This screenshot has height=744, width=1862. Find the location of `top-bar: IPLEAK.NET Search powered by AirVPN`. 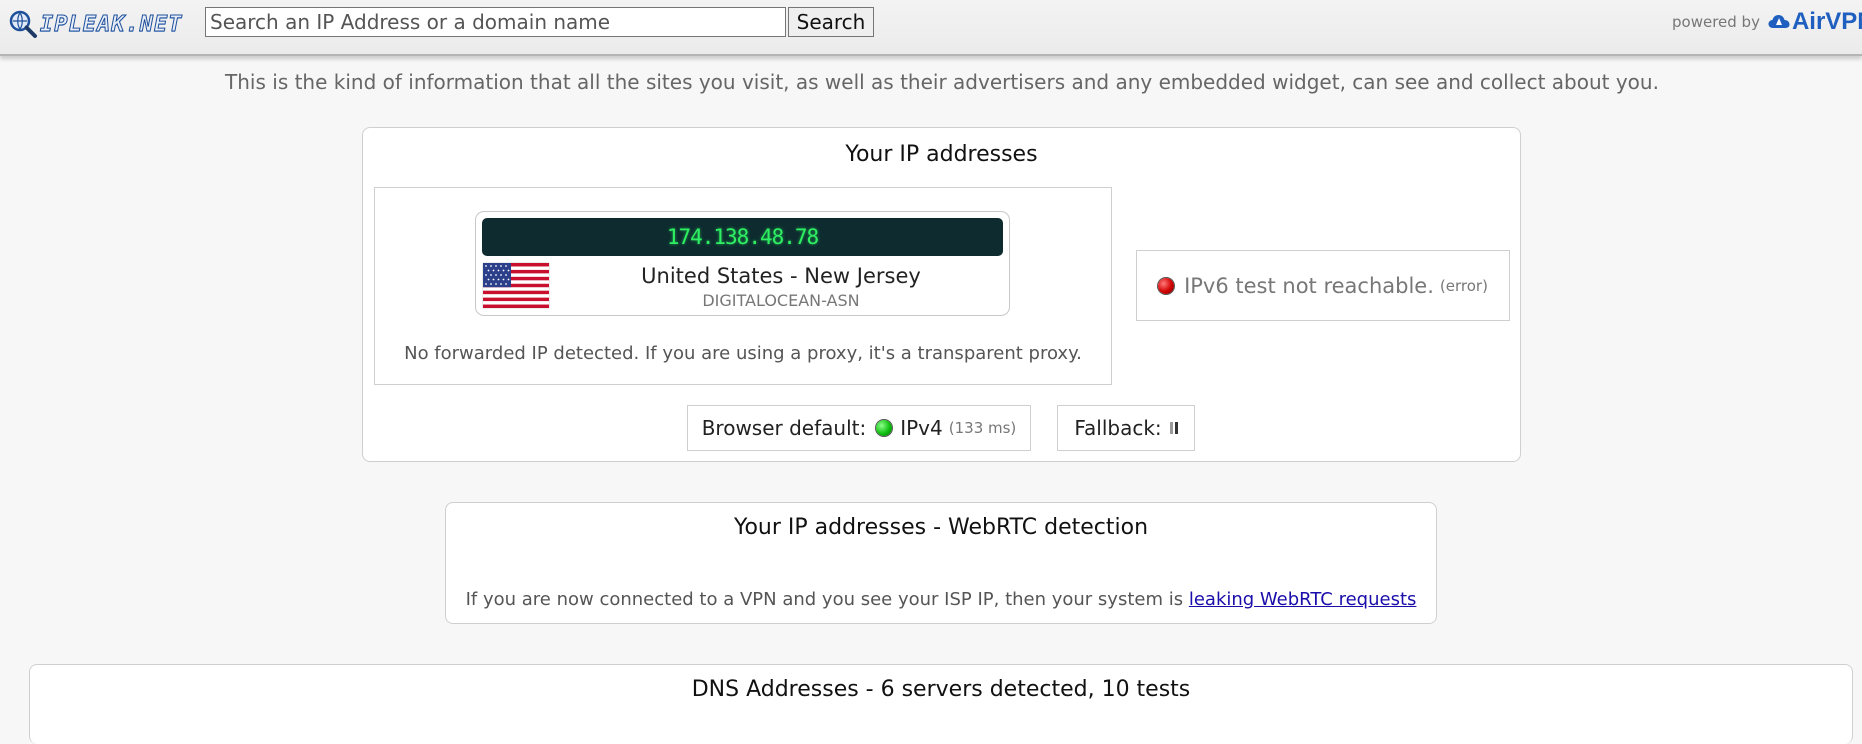

top-bar: IPLEAK.NET Search powered by AirVPN is located at coordinates (931, 28).